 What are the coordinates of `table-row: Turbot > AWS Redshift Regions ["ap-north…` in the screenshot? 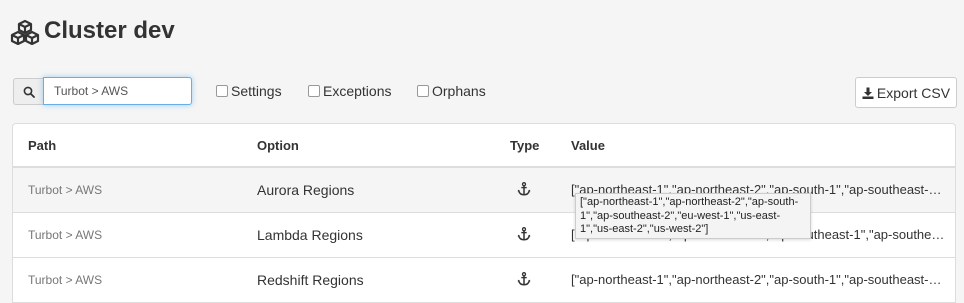 It's located at (484, 280).